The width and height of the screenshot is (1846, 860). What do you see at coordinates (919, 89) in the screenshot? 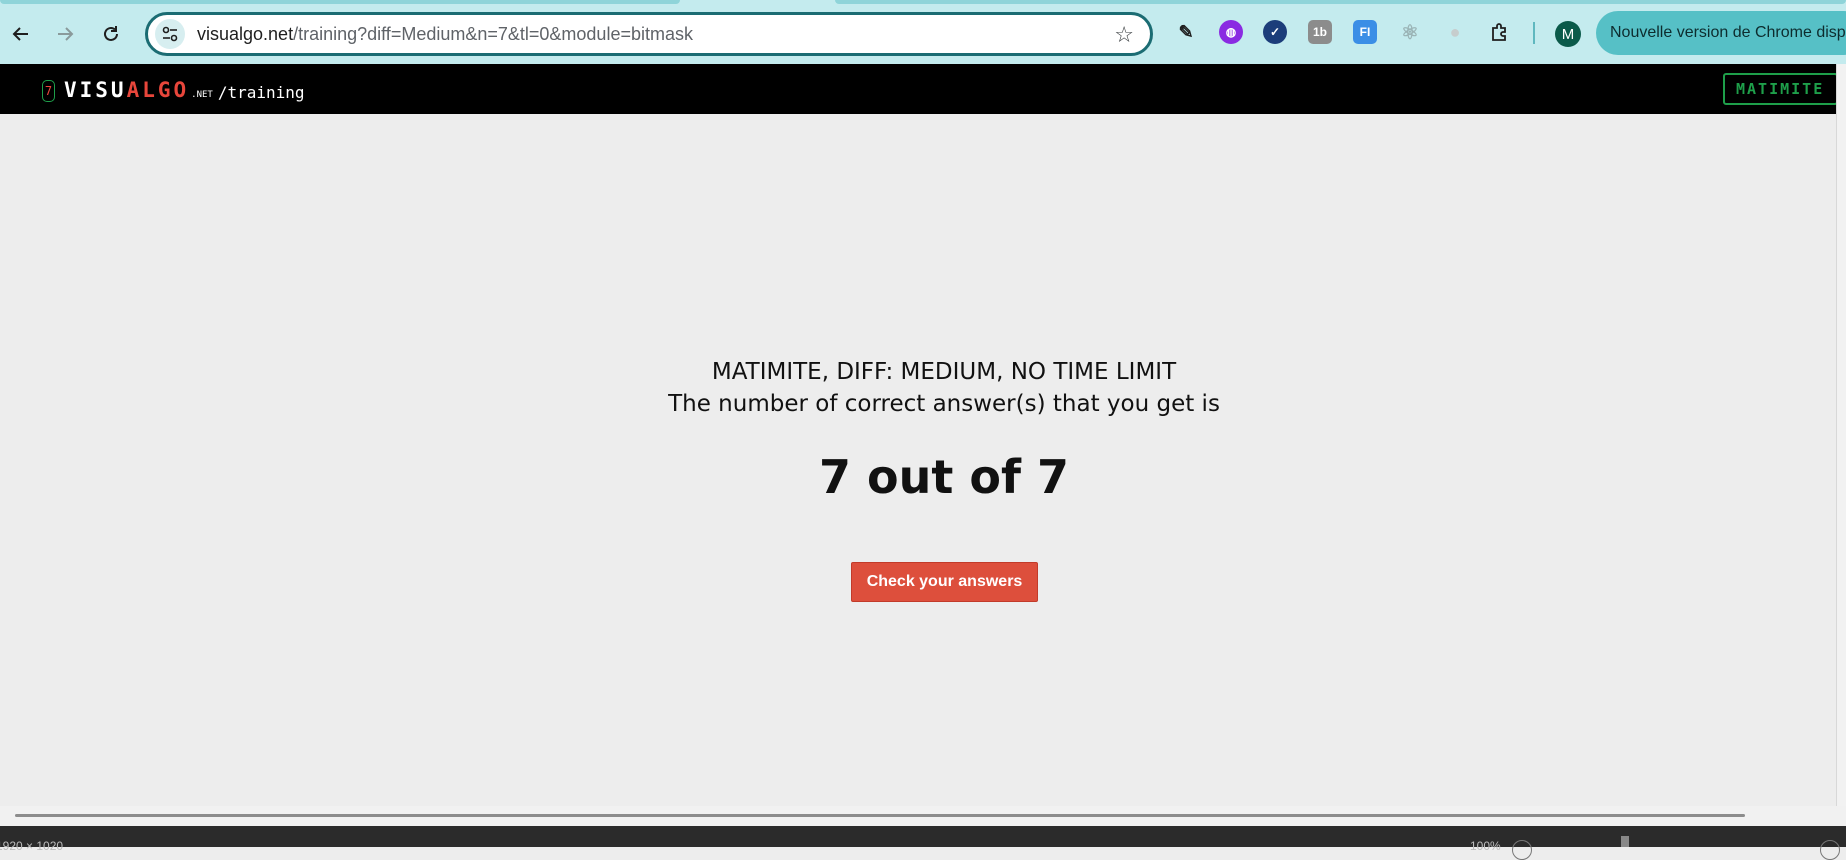
I see `visualgo-header: 7 VISU ALGO .NET /training MATIMITE` at bounding box center [919, 89].